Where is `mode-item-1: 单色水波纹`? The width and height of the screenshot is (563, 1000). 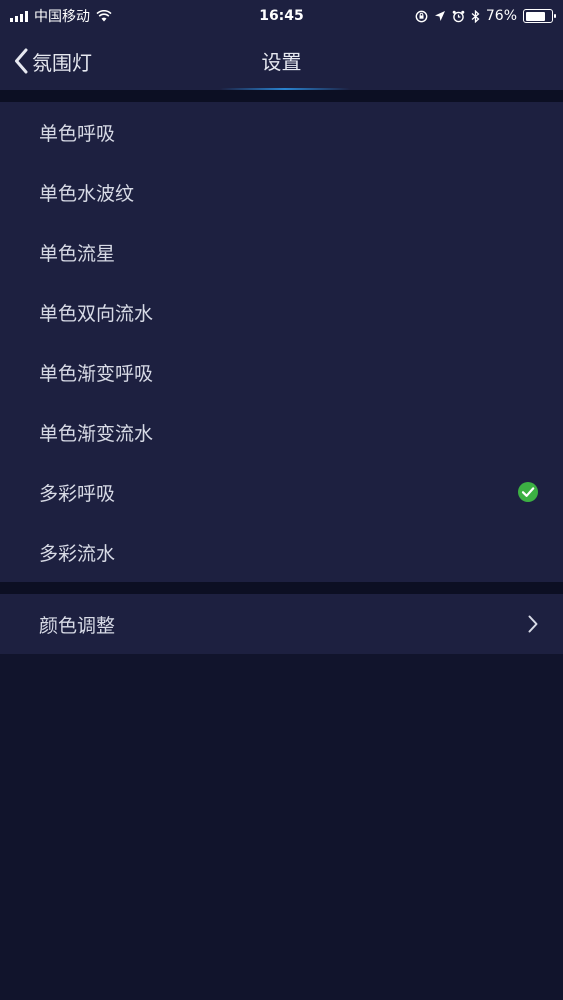
mode-item-1: 单色水波纹 is located at coordinates (281, 192).